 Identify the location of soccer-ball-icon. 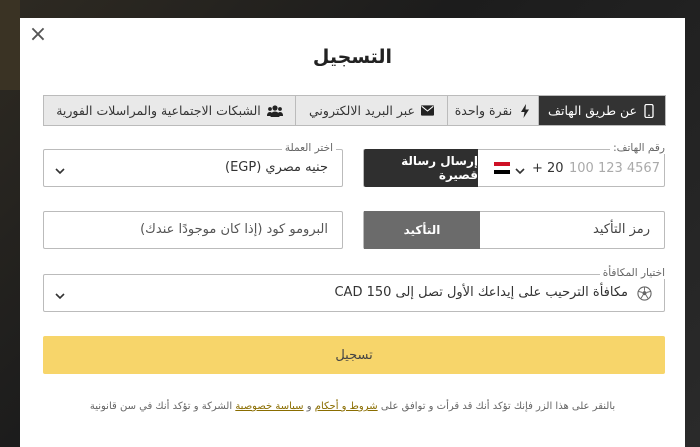
(644, 293).